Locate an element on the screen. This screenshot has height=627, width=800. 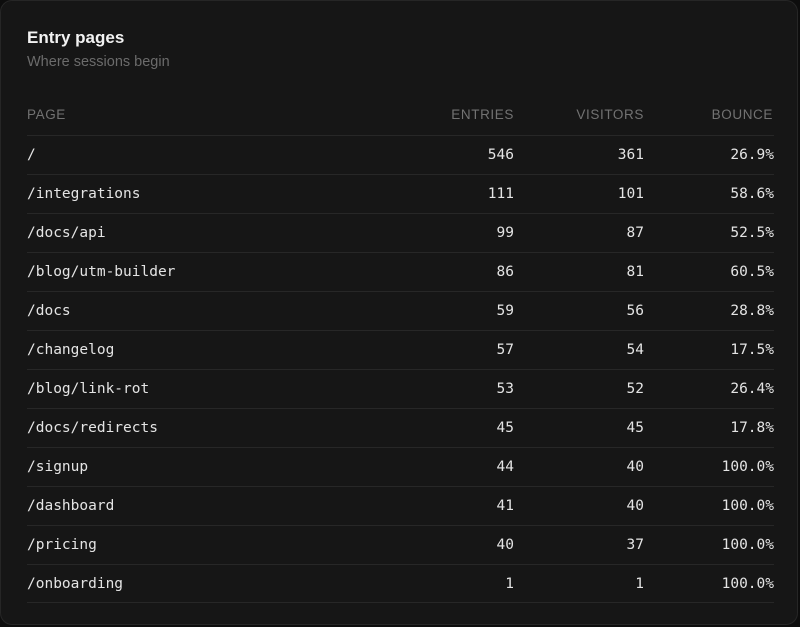
page-path-cell: /docs/api is located at coordinates (66, 233).